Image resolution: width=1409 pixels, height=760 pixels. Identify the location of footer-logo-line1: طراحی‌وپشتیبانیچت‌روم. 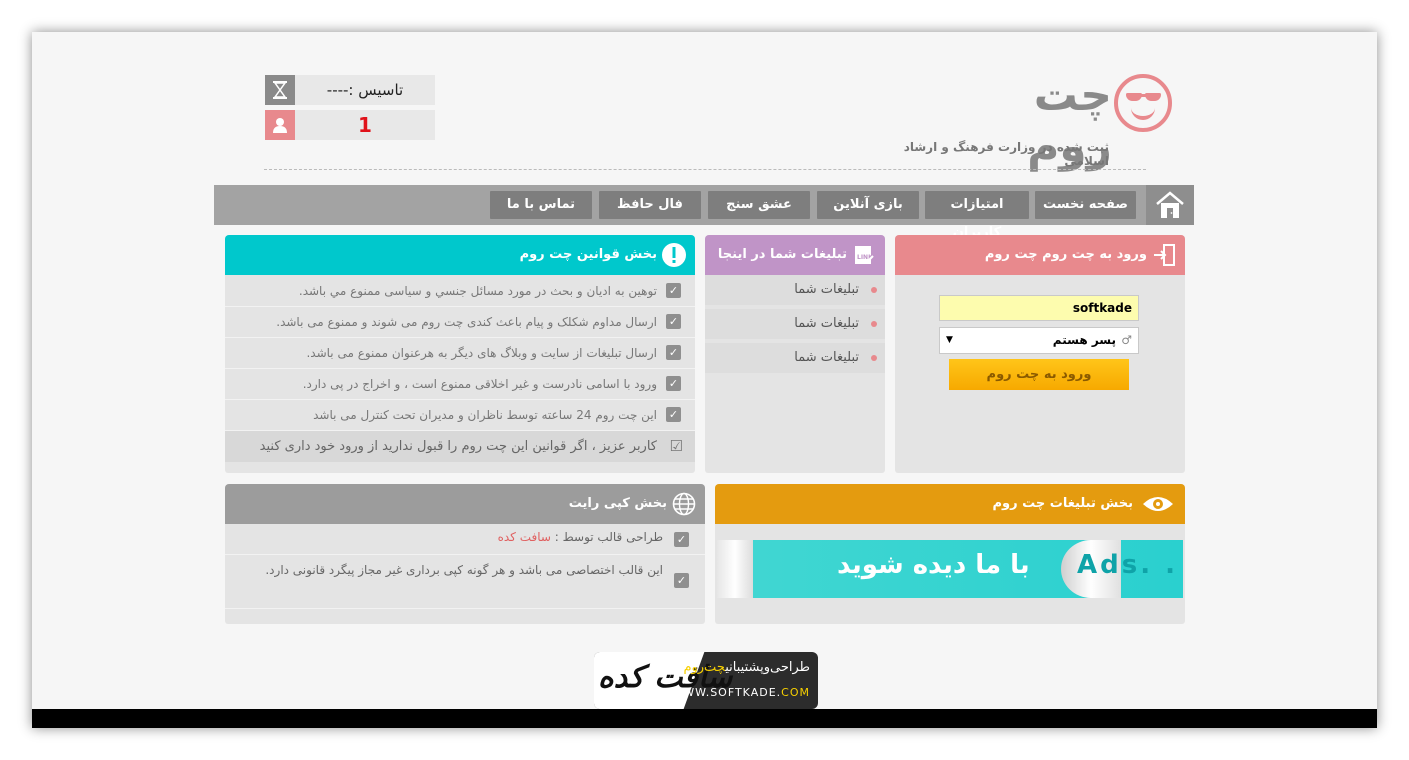
(746, 667).